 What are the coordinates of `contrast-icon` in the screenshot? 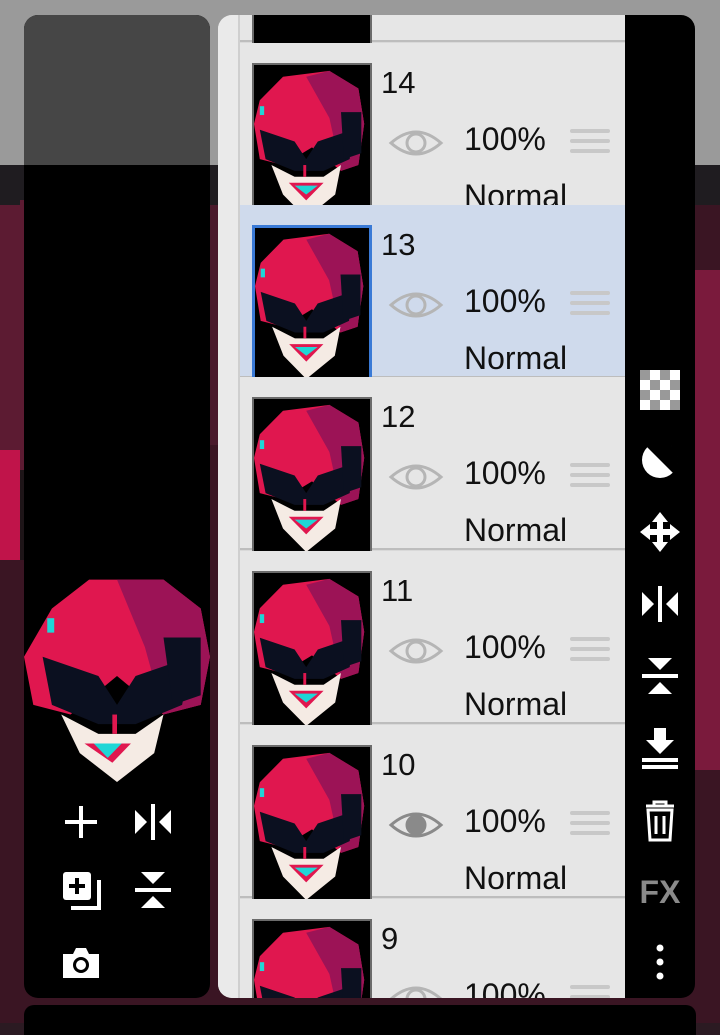 It's located at (660, 459).